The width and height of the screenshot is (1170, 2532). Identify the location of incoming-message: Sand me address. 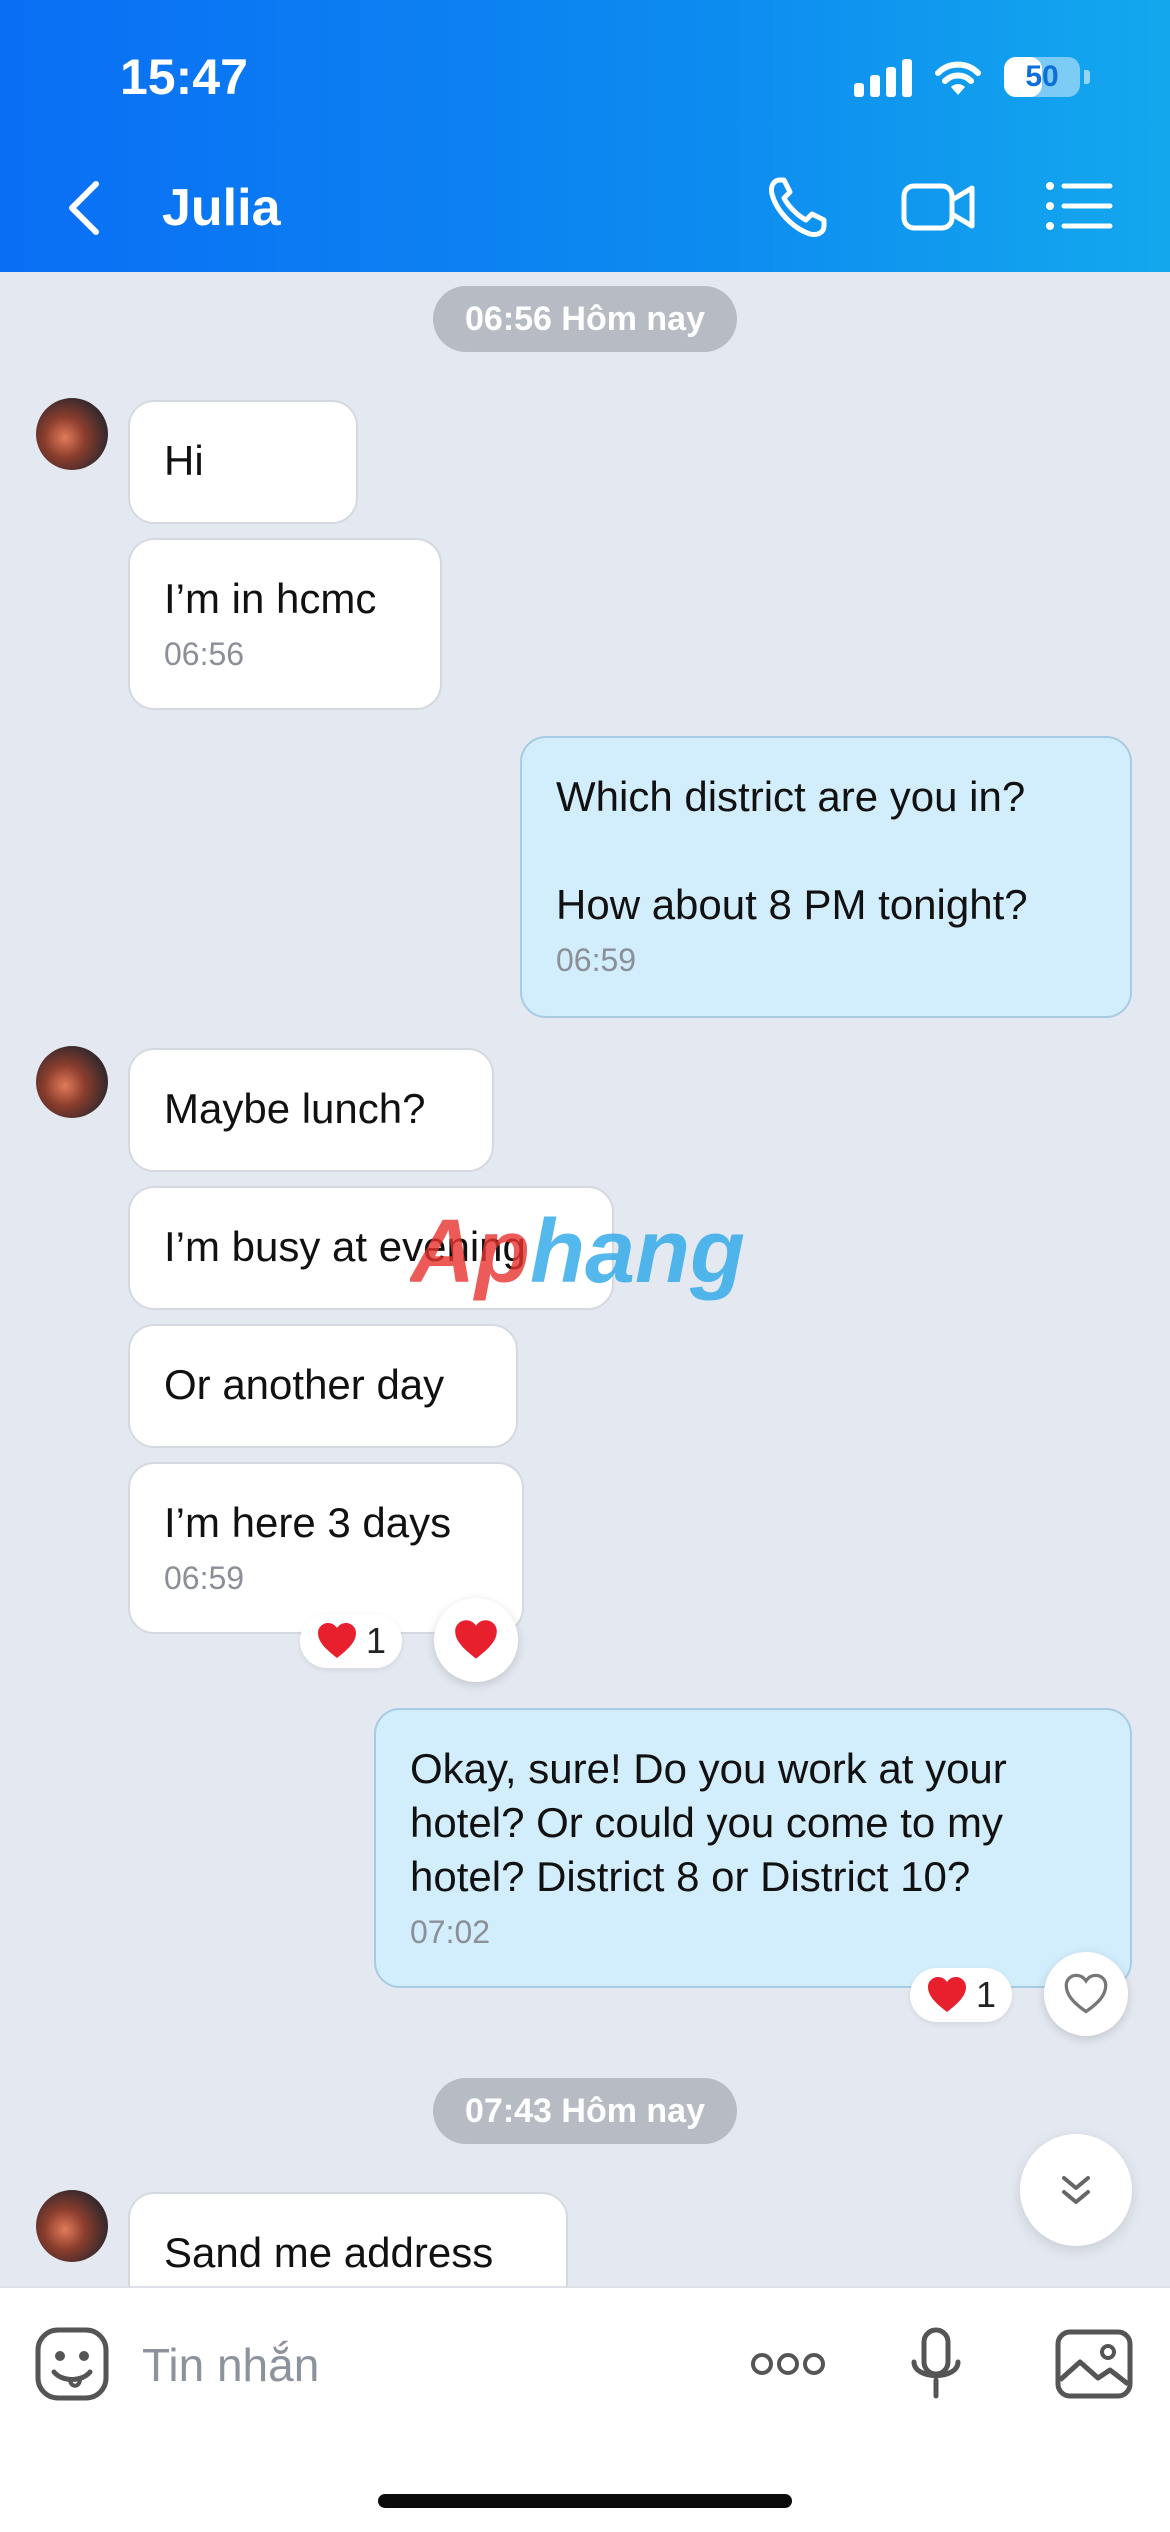
(348, 2239).